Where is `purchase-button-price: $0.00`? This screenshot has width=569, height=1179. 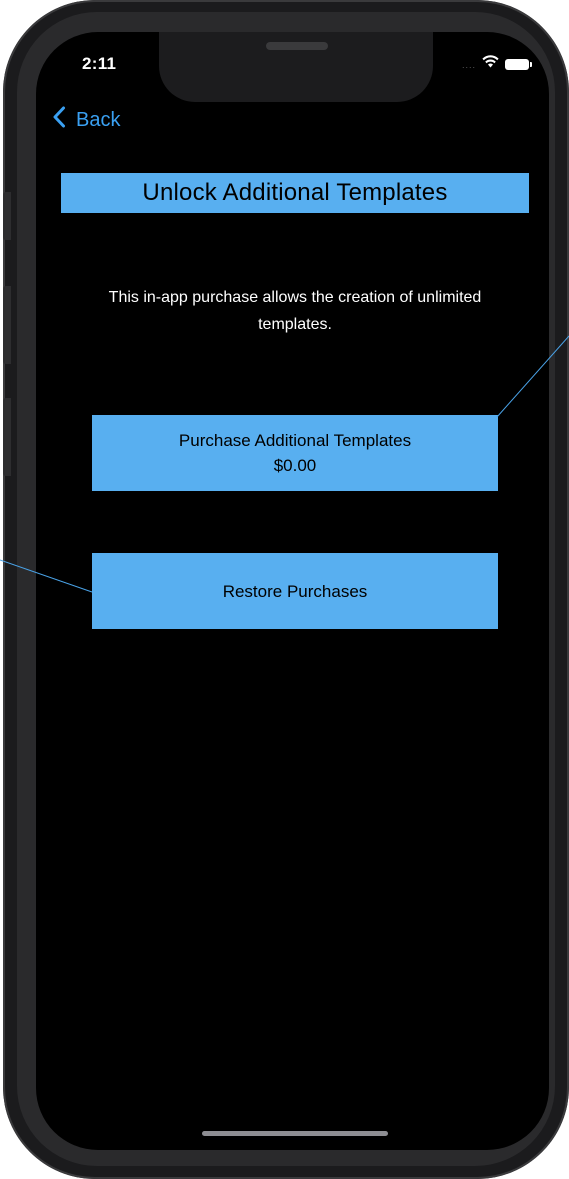 purchase-button-price: $0.00 is located at coordinates (295, 465).